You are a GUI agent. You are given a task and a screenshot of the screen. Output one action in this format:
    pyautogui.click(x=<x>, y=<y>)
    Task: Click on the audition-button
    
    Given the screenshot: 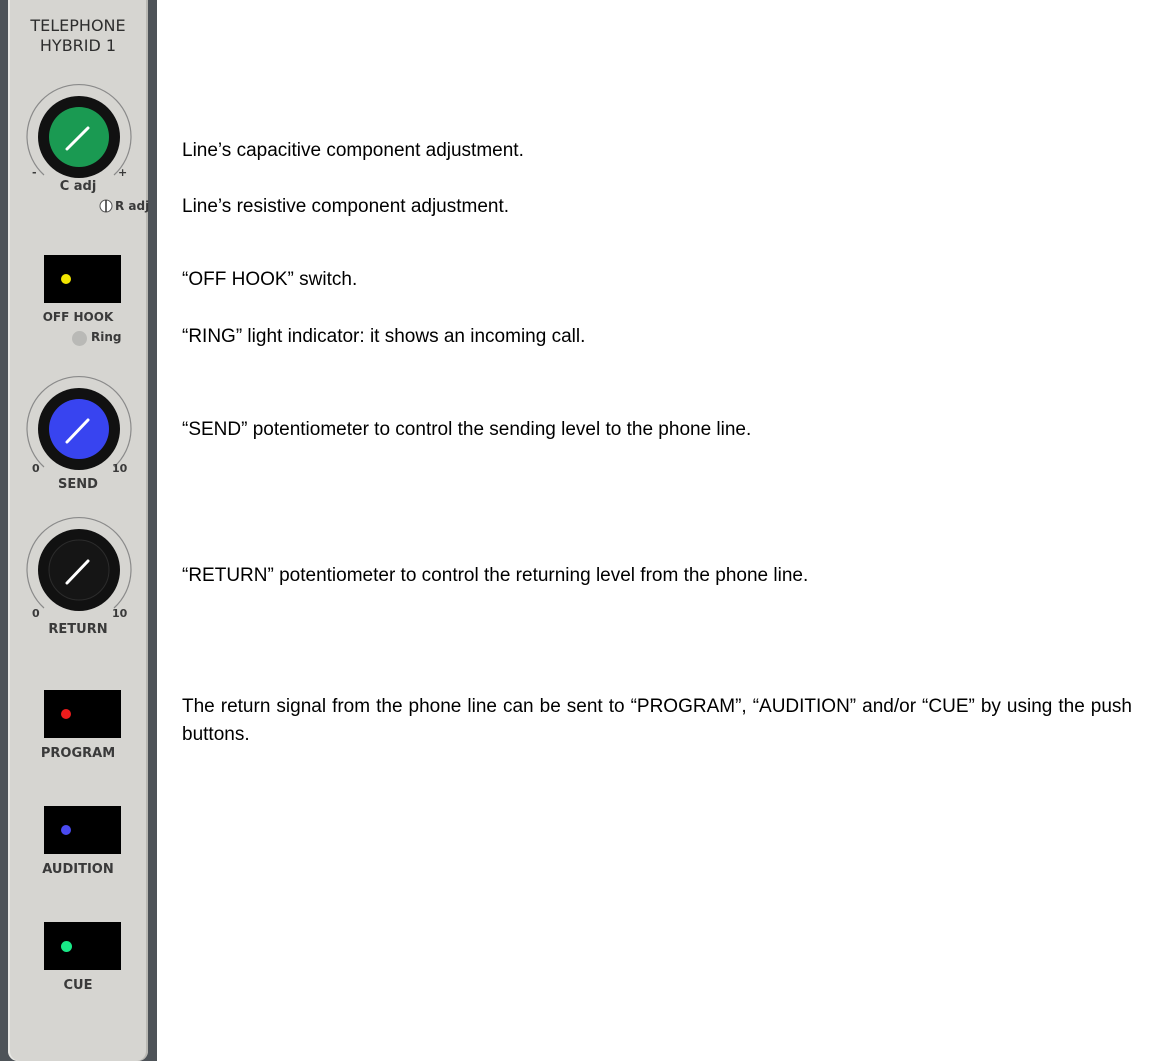 What is the action you would take?
    pyautogui.click(x=82, y=830)
    